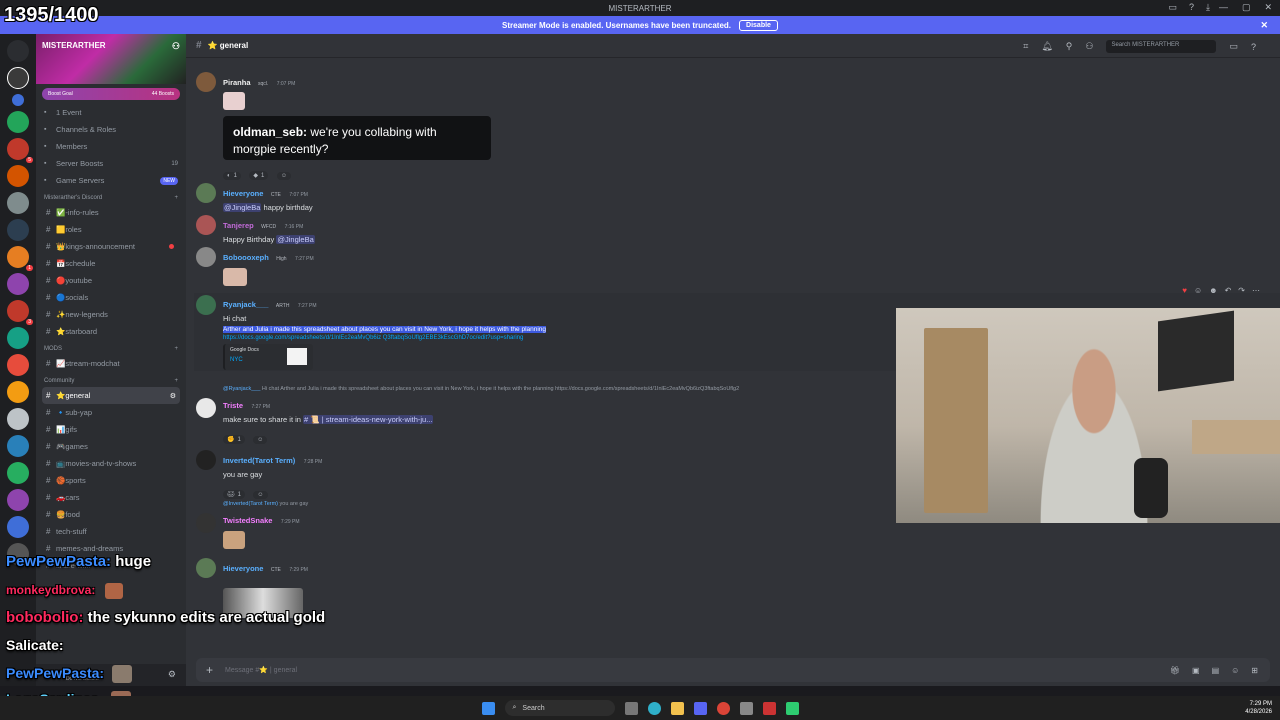  What do you see at coordinates (111, 379) in the screenshot?
I see `channel-category: Community +` at bounding box center [111, 379].